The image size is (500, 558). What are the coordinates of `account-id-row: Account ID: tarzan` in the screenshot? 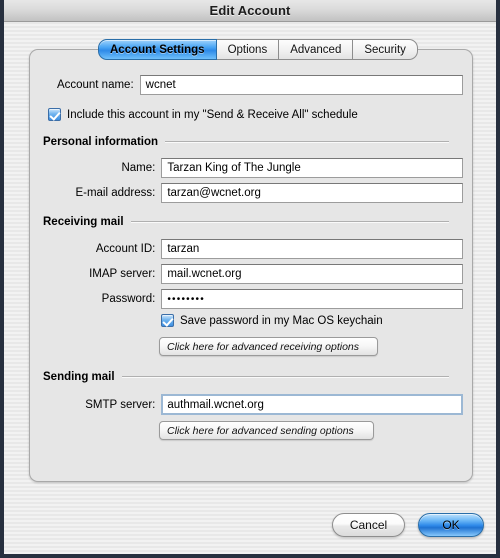 It's located at (253, 249).